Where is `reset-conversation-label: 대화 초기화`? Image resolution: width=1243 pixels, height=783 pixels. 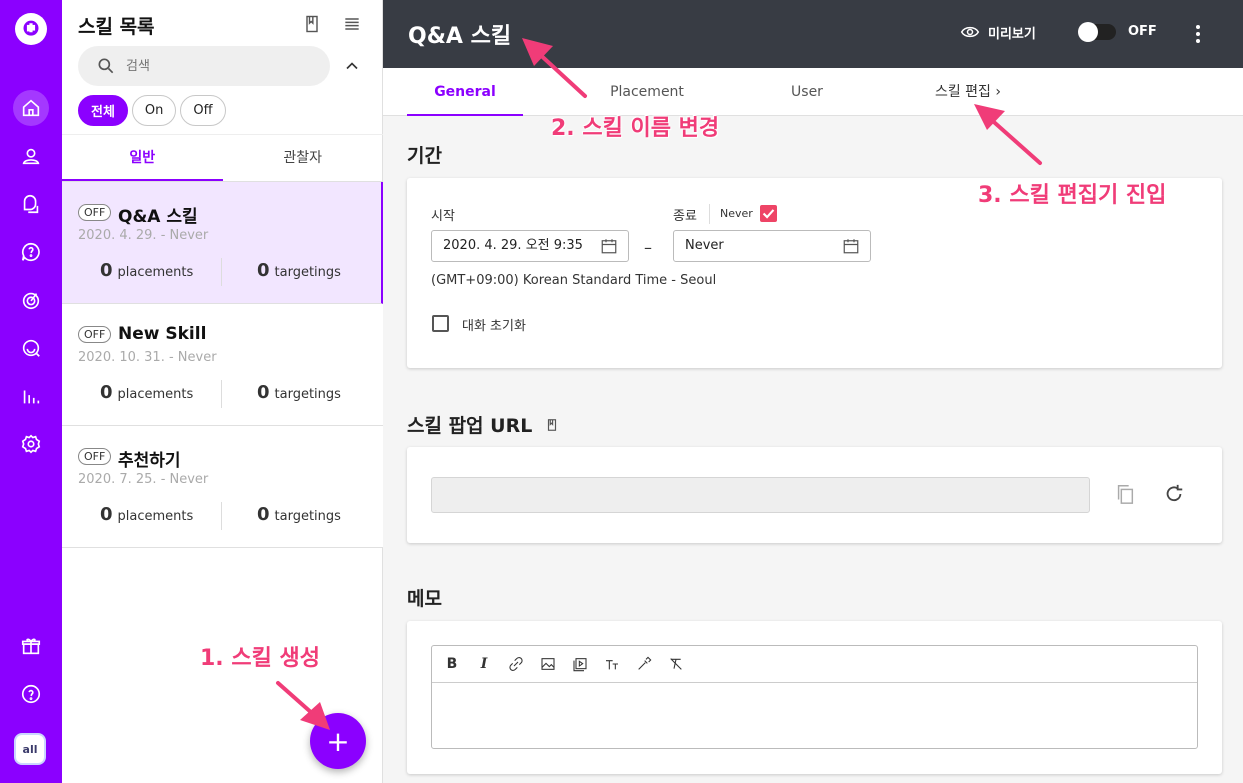 reset-conversation-label: 대화 초기화 is located at coordinates (494, 326).